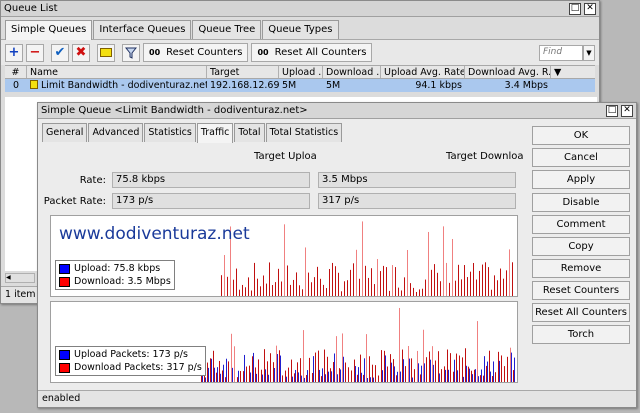  I want to click on column-number: #, so click(16, 72).